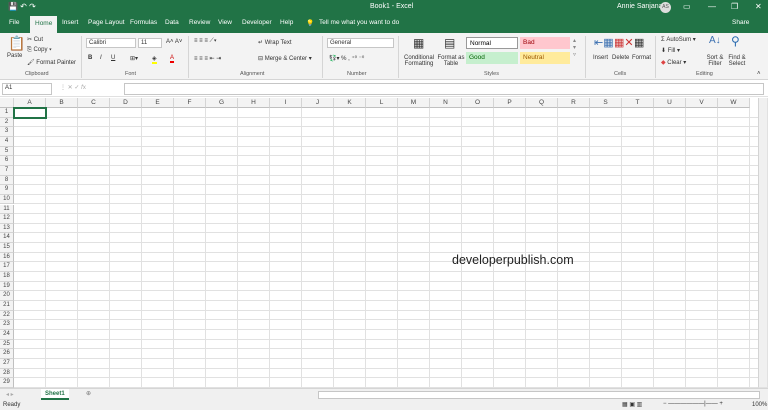 This screenshot has width=768, height=410. What do you see at coordinates (539, 395) in the screenshot?
I see `horizontal-scrollbar` at bounding box center [539, 395].